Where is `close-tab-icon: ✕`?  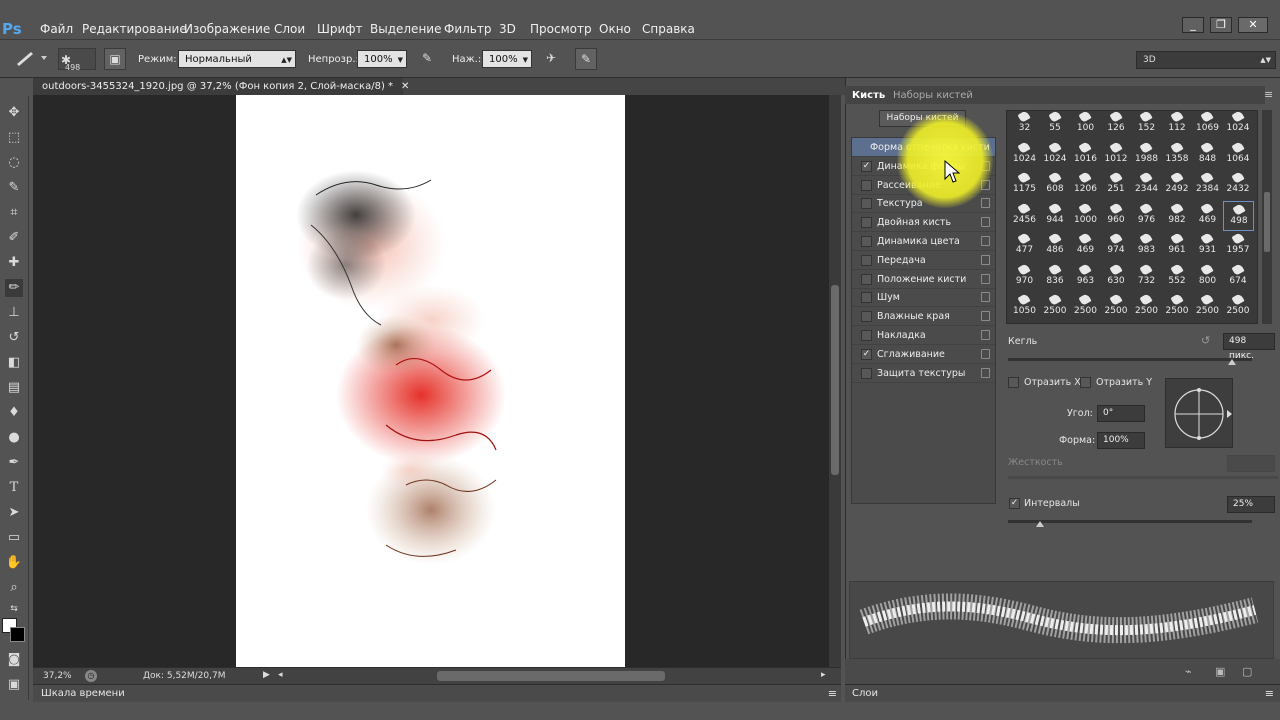 close-tab-icon: ✕ is located at coordinates (405, 86).